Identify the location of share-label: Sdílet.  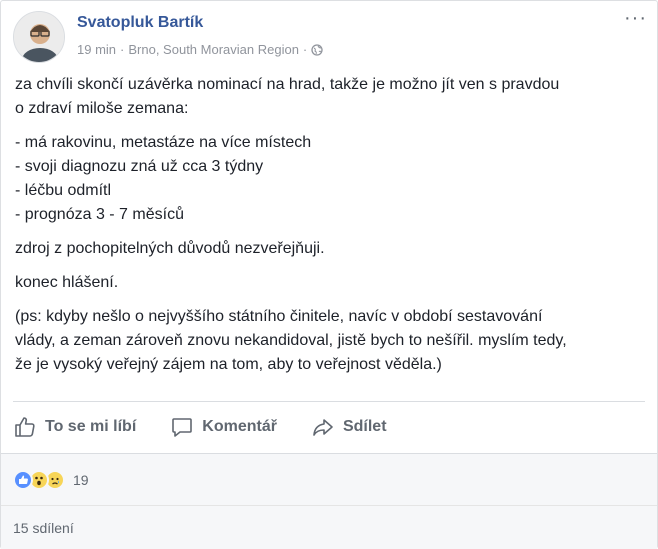
(364, 426).